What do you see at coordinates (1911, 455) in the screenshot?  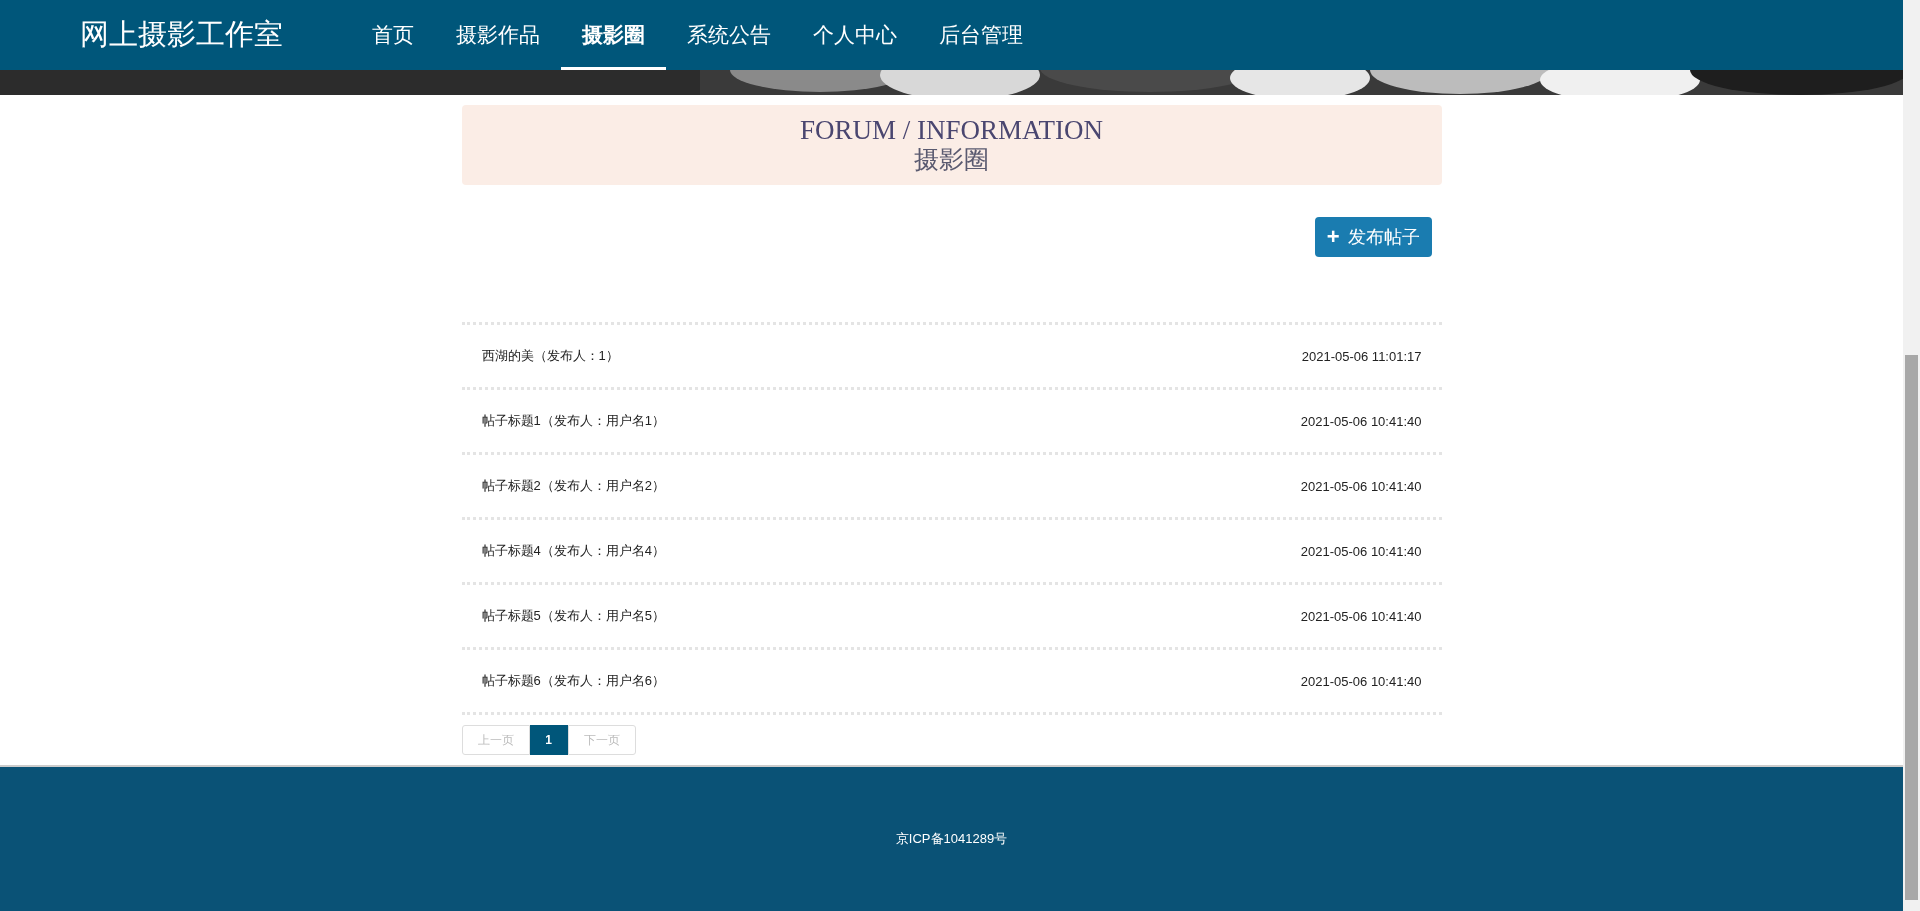 I see `scrollbar` at bounding box center [1911, 455].